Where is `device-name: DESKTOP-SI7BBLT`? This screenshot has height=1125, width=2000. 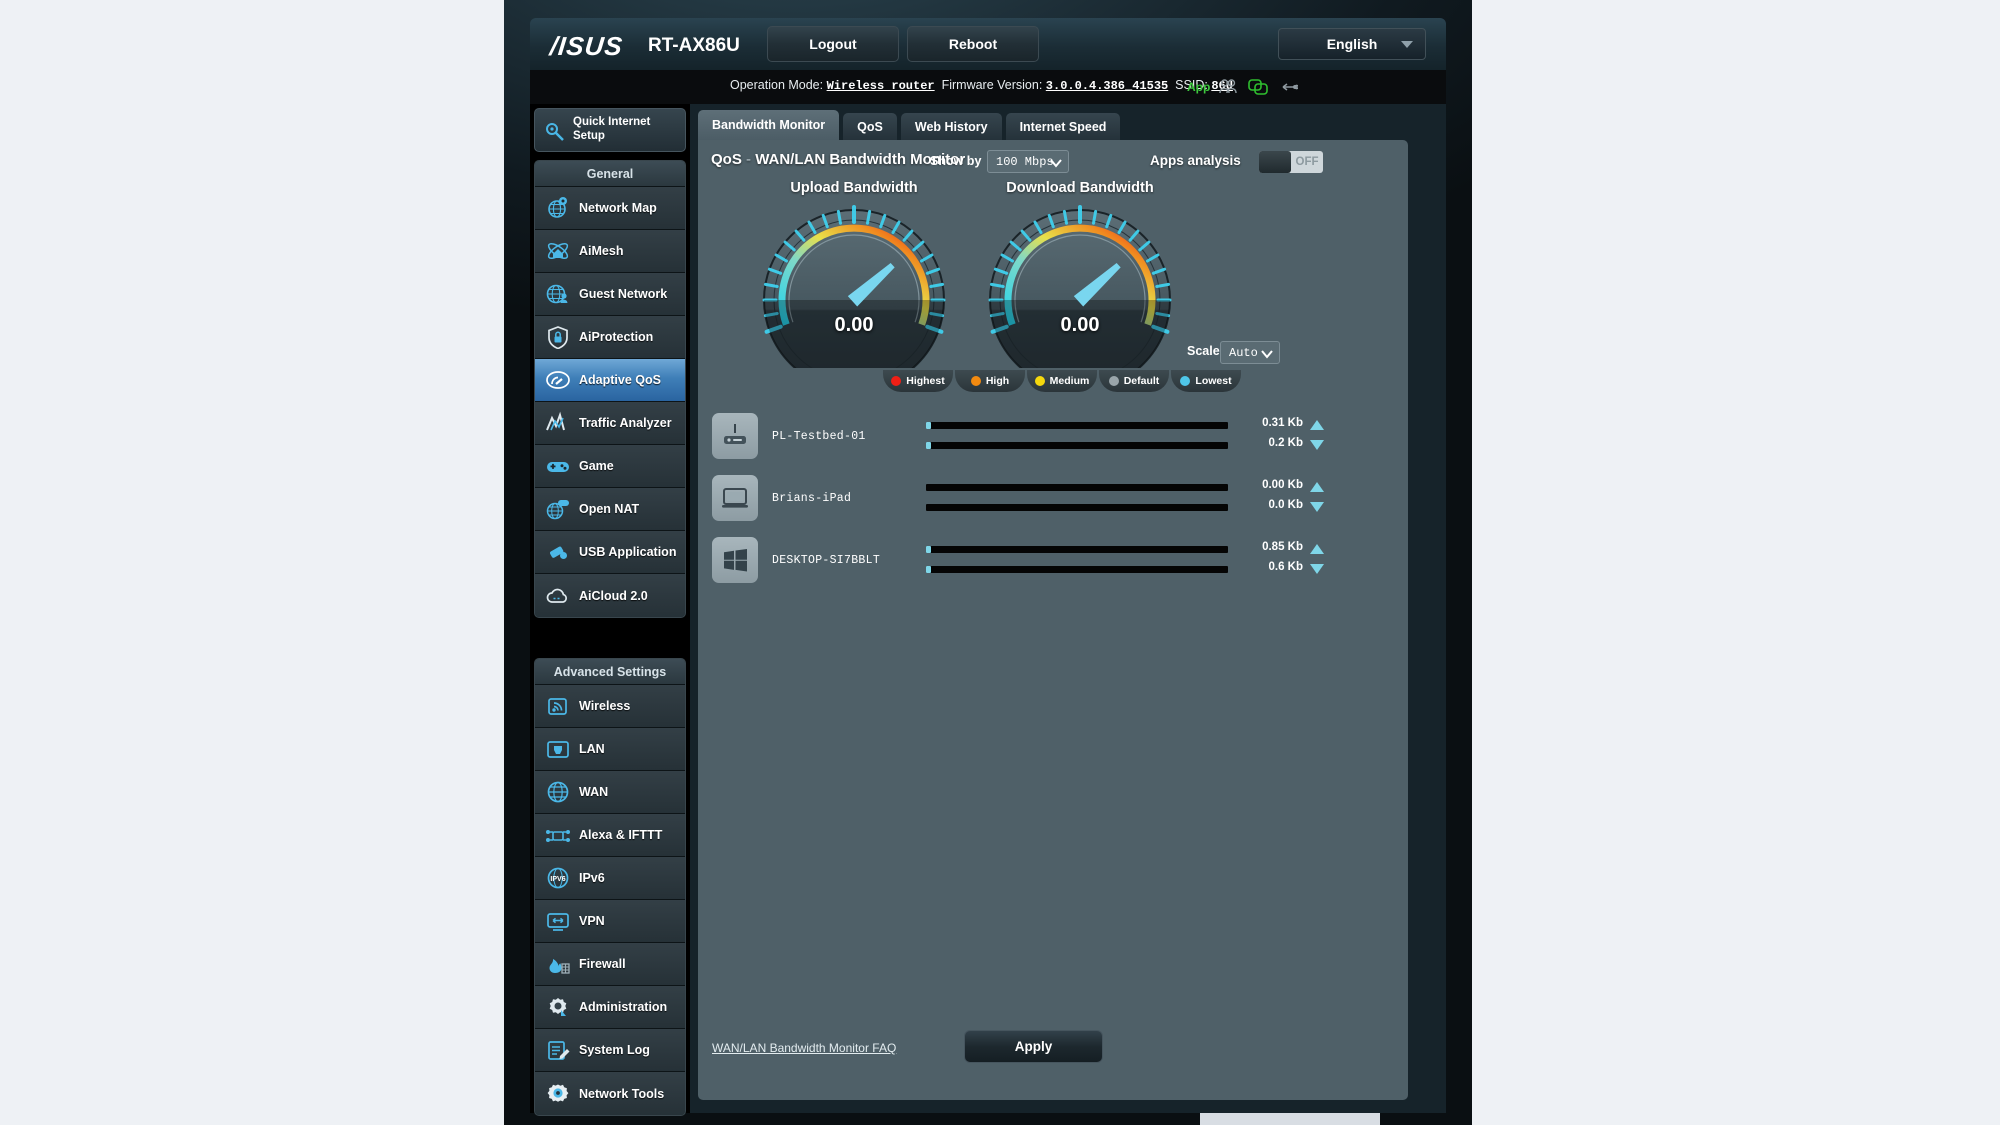
device-name: DESKTOP-SI7BBLT is located at coordinates (826, 560).